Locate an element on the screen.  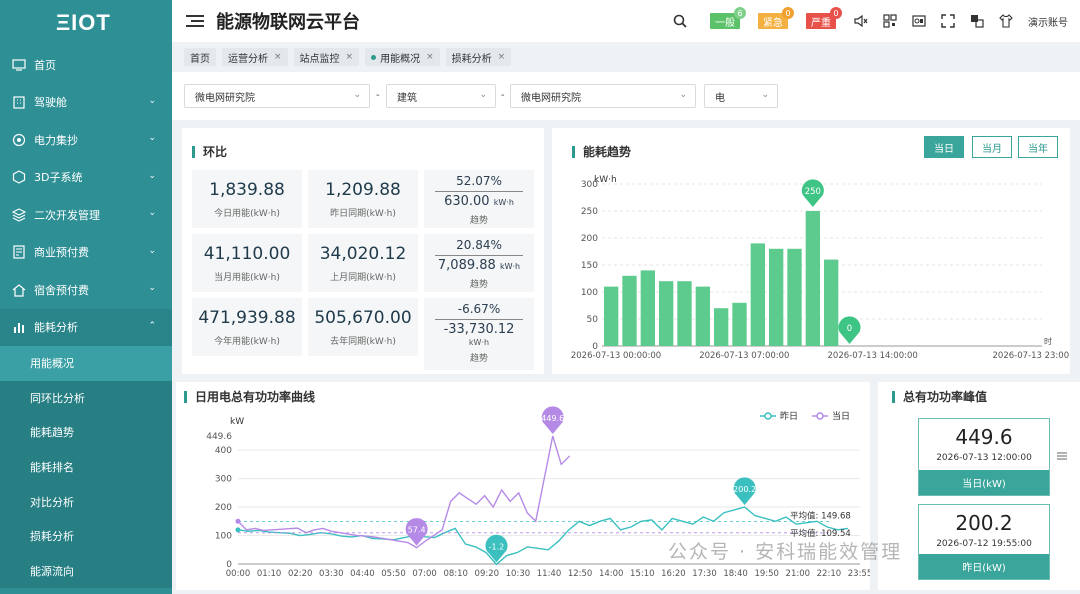
trend-label: 趋势 is located at coordinates (478, 359).